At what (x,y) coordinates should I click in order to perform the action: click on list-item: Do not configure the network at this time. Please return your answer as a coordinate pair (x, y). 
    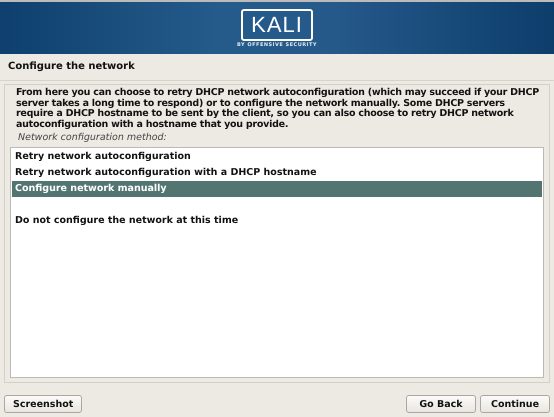
    Looking at the image, I should click on (277, 221).